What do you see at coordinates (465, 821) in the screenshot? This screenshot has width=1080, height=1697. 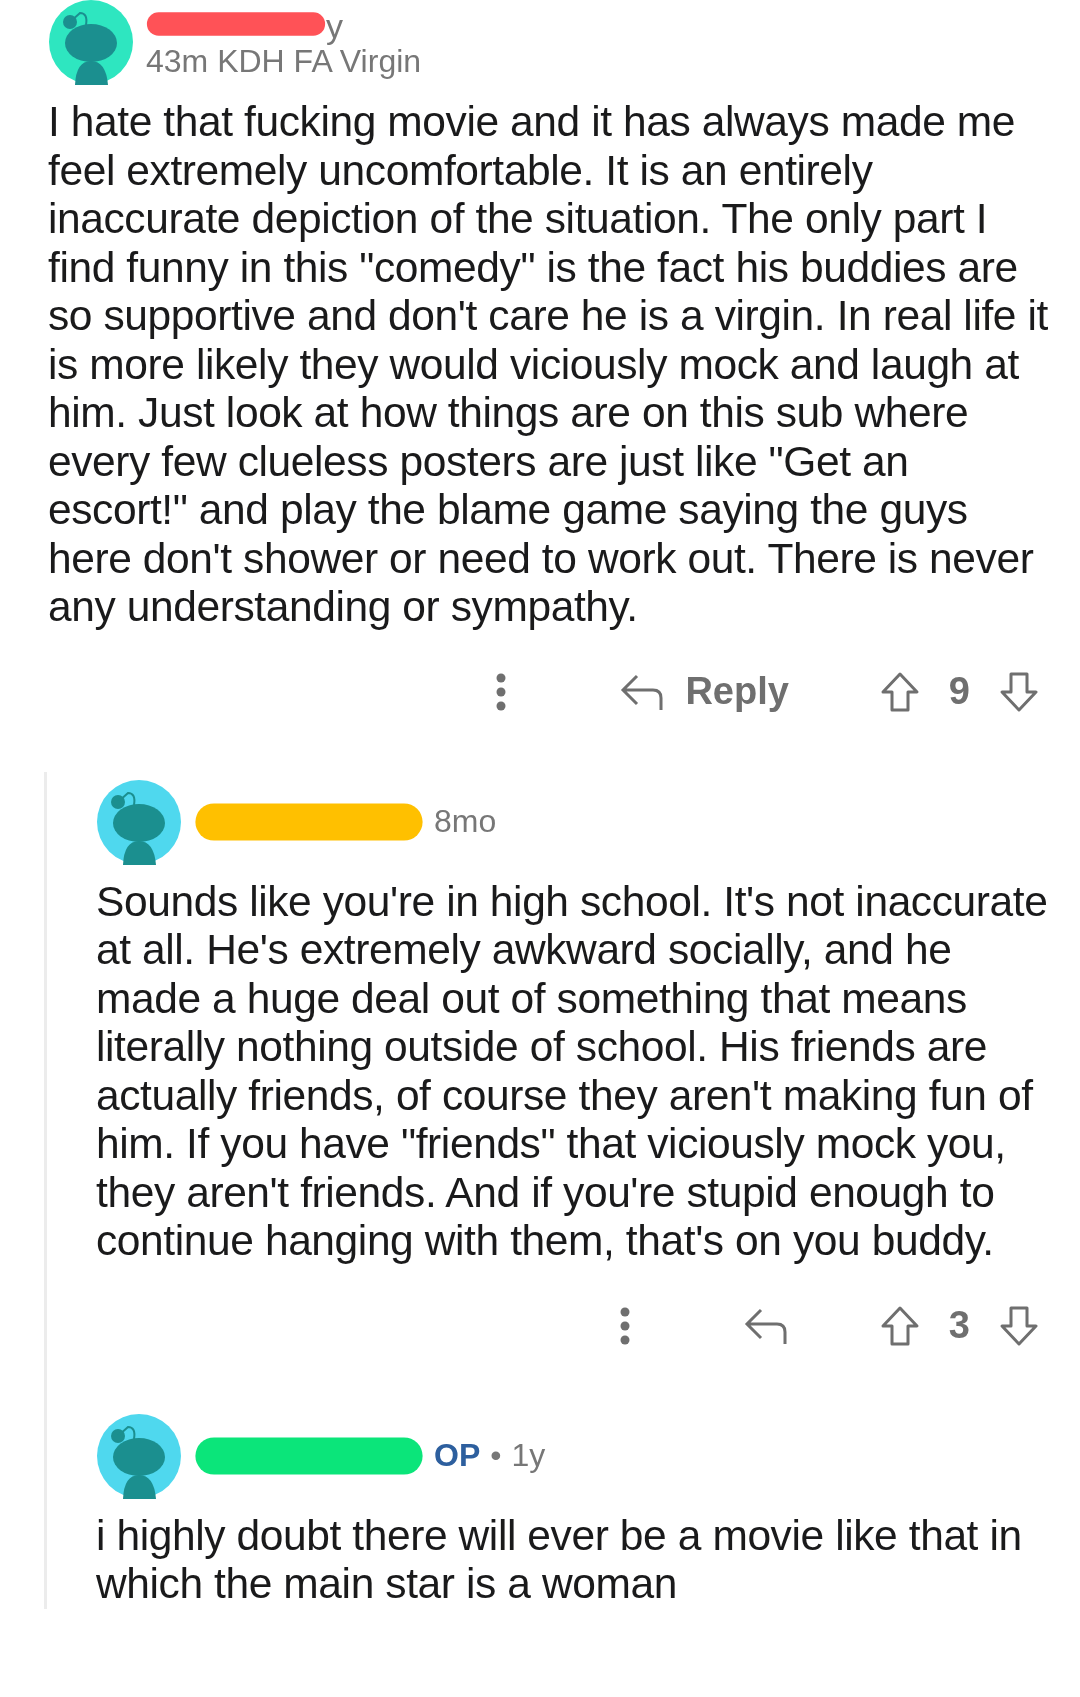 I see `timestamp: 8mo` at bounding box center [465, 821].